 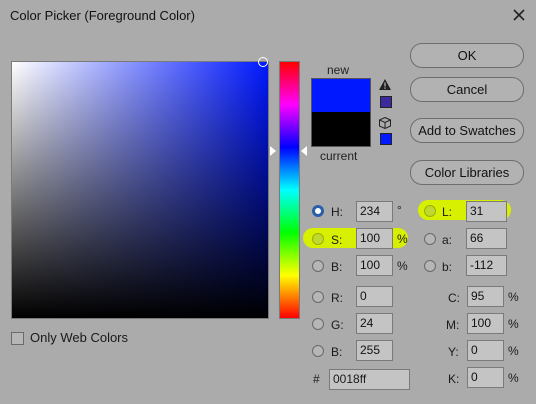 What do you see at coordinates (519, 15) in the screenshot?
I see `close-icon` at bounding box center [519, 15].